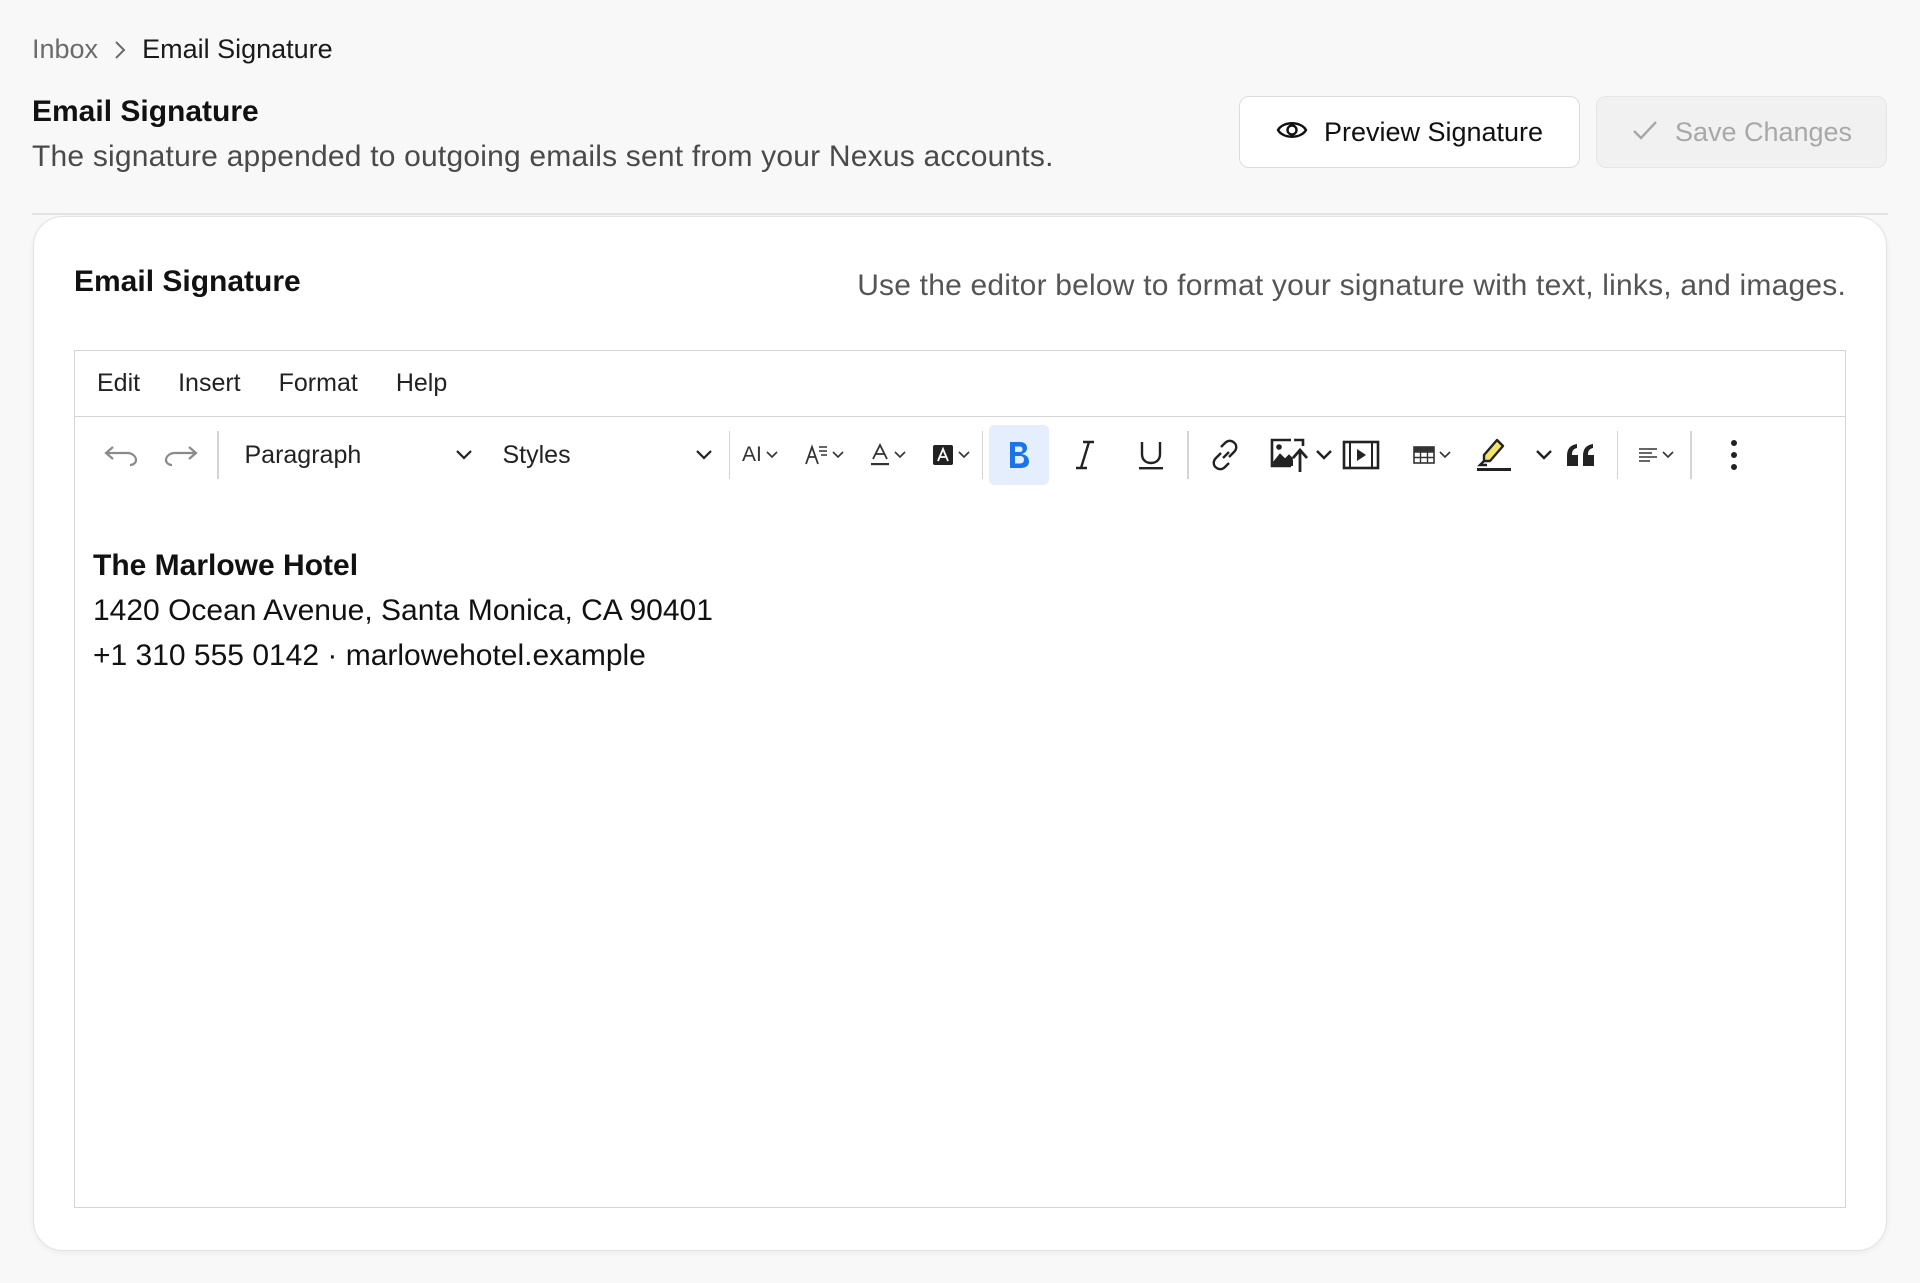 This screenshot has height=1283, width=1920. Describe the element at coordinates (1292, 132) in the screenshot. I see `eye-icon` at that location.